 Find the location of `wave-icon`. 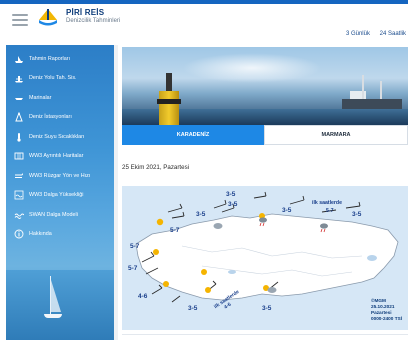

wave-icon is located at coordinates (19, 215).